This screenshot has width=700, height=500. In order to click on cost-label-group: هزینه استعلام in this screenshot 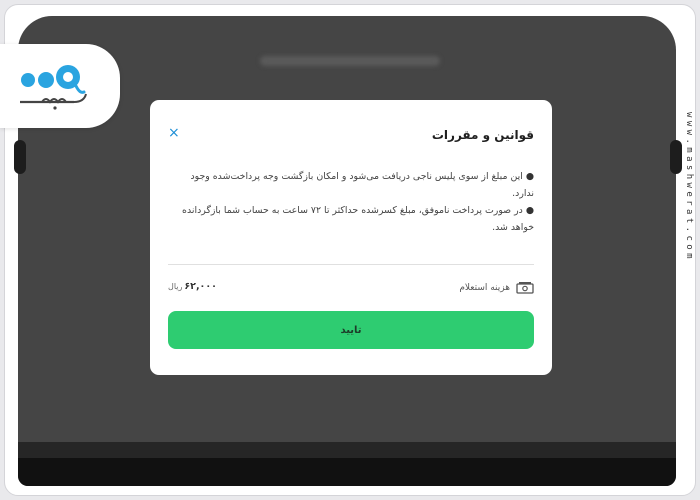, I will do `click(496, 287)`.